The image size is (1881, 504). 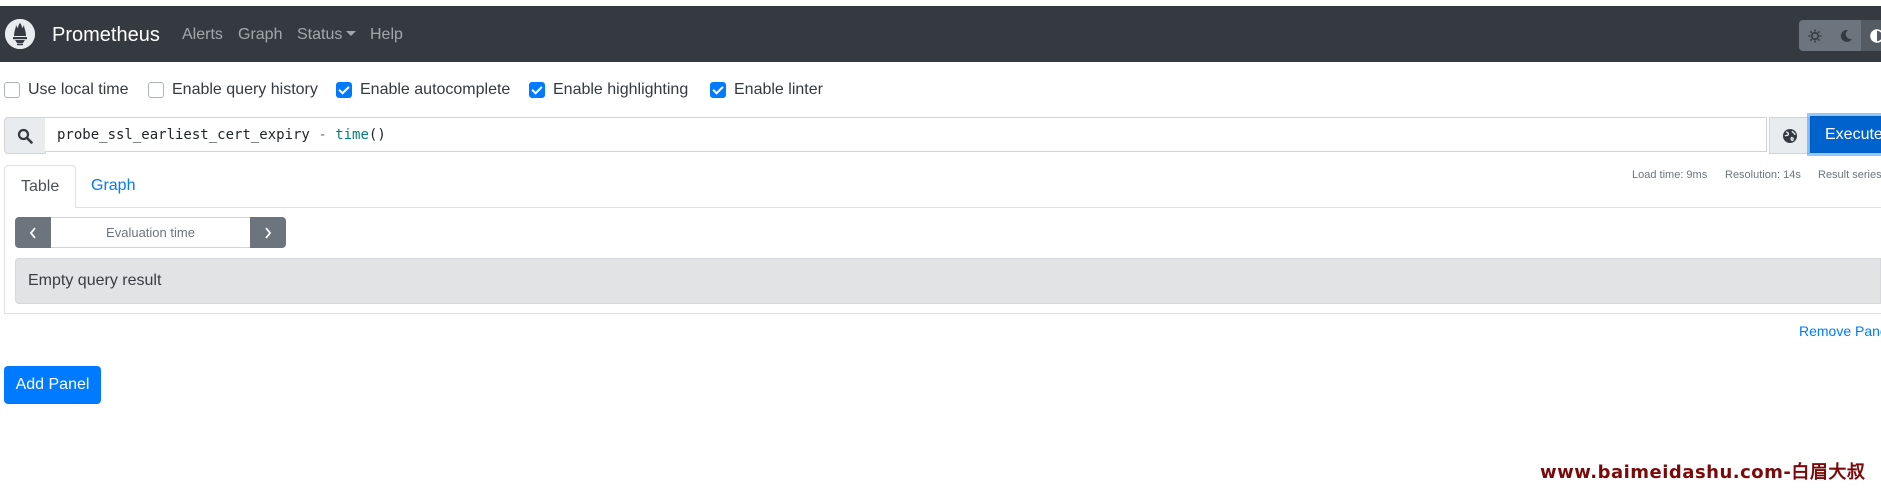 I want to click on auto-theme-button, so click(x=1871, y=35).